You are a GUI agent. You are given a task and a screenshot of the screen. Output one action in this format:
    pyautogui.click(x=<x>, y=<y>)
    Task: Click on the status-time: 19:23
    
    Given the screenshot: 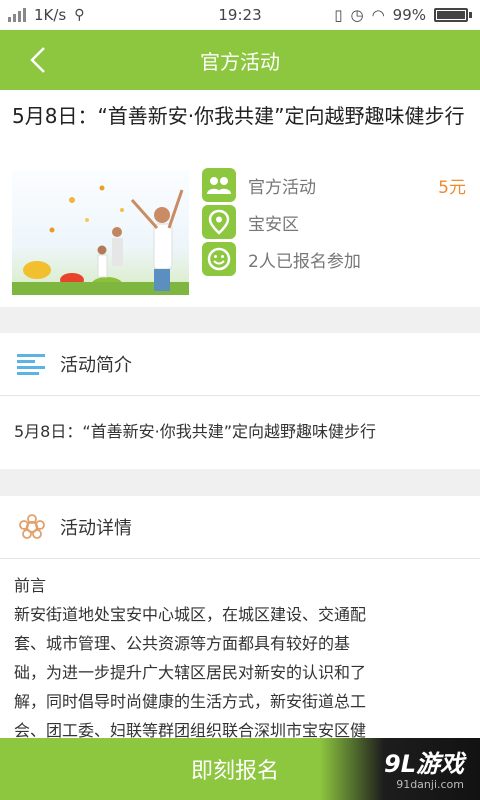 What is the action you would take?
    pyautogui.click(x=240, y=15)
    